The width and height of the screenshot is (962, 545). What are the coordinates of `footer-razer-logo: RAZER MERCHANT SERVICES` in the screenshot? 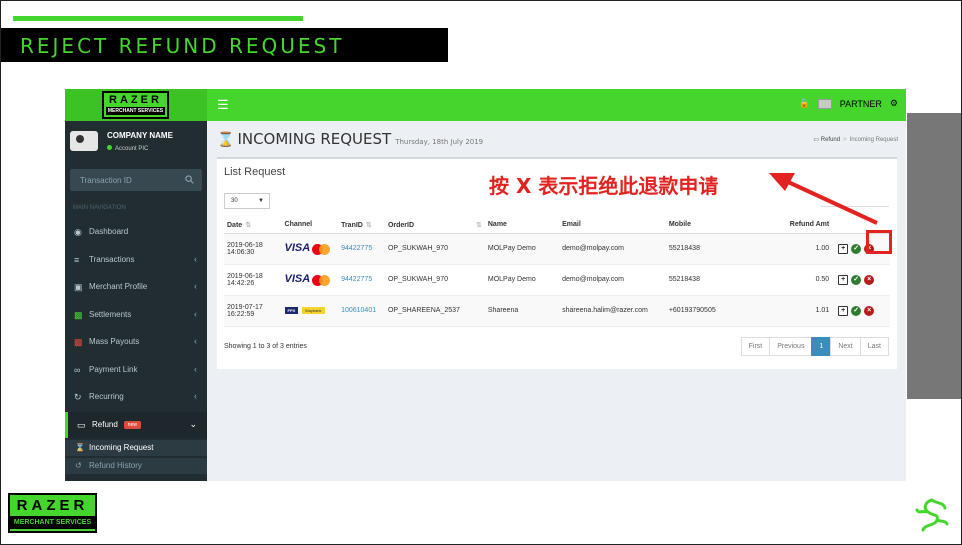 It's located at (52, 513).